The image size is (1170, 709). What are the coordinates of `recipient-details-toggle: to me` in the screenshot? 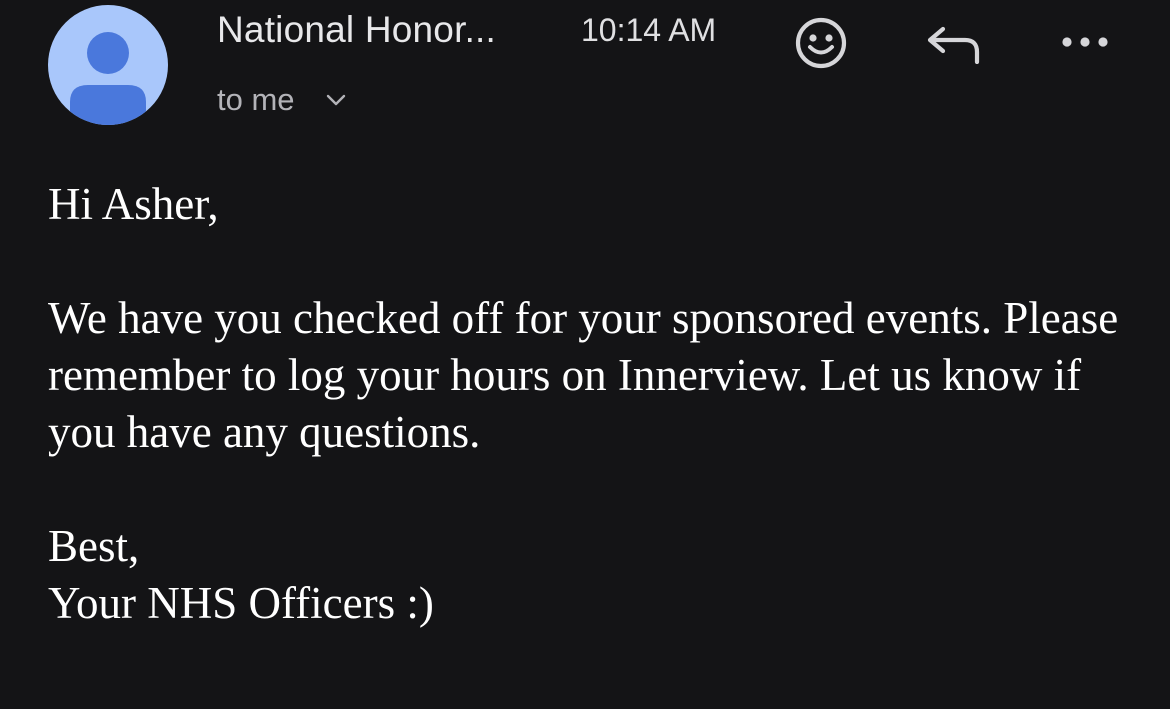 It's located at (282, 100).